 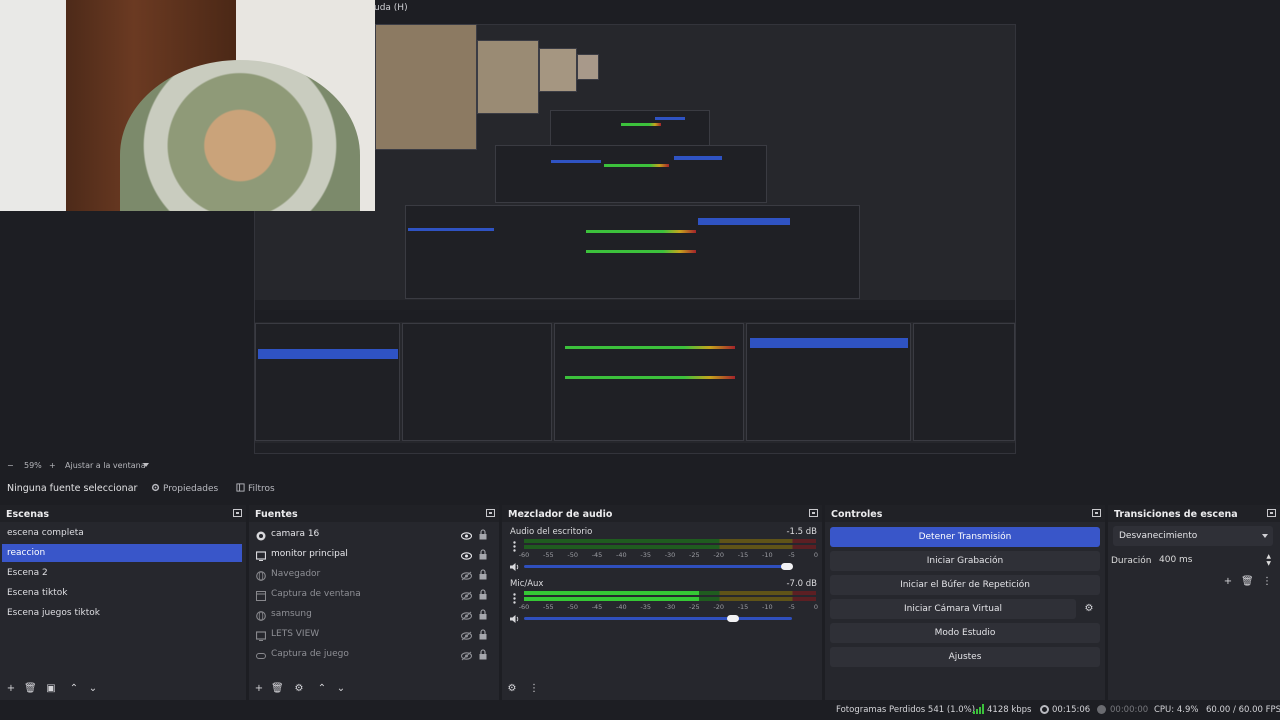 I want to click on filters-button: Filtros, so click(x=255, y=488).